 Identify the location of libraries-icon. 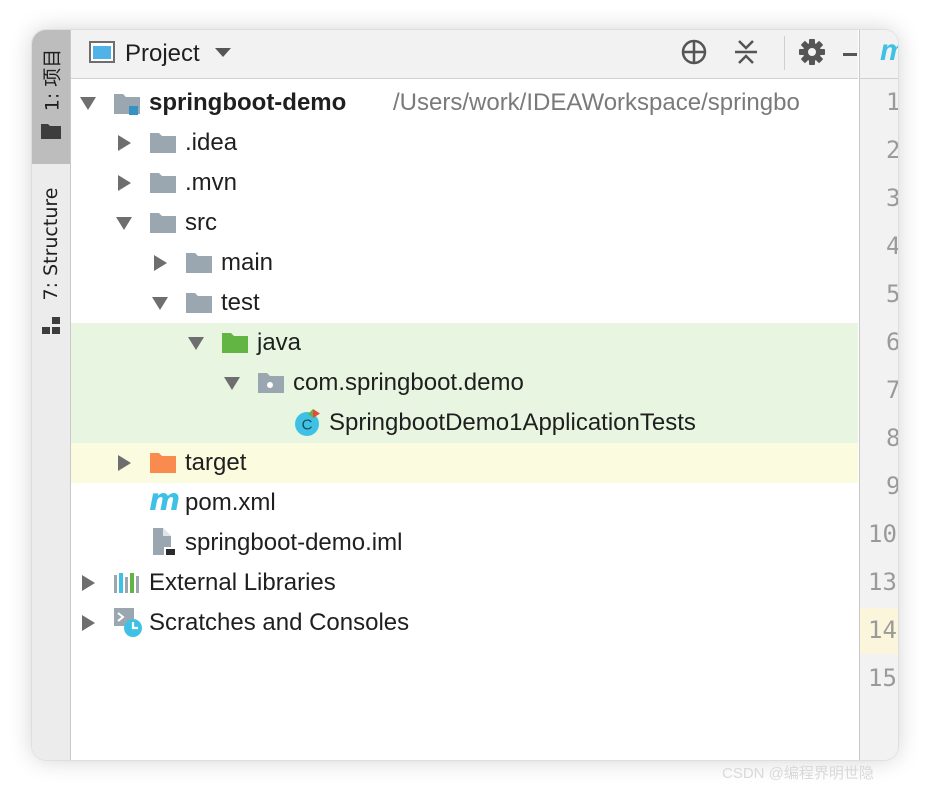
(126, 583).